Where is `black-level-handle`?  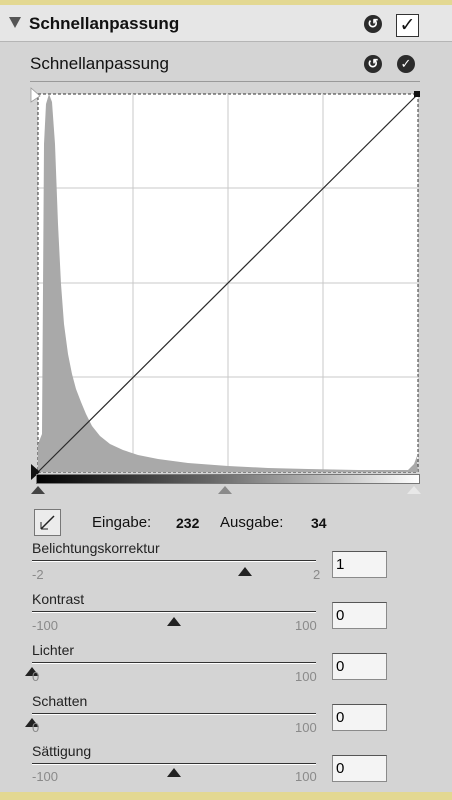
black-level-handle is located at coordinates (38, 490).